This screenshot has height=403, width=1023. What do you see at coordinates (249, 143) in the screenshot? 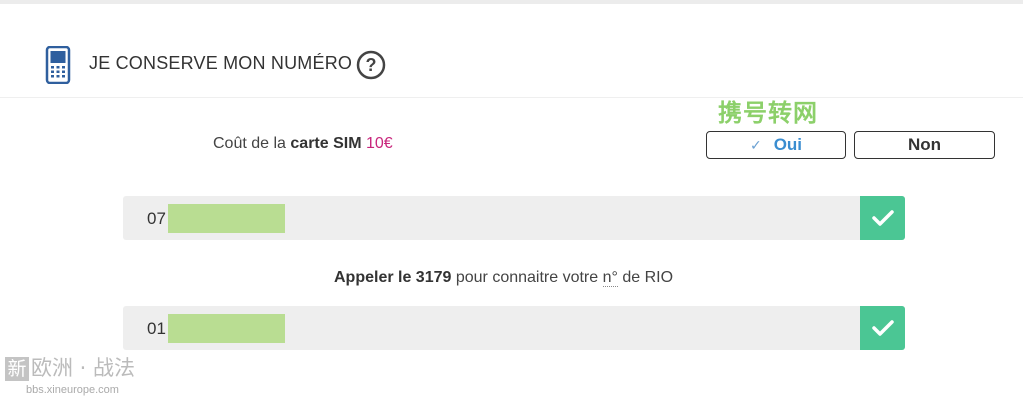
I see `sim-cost-prefix: Coût de la` at bounding box center [249, 143].